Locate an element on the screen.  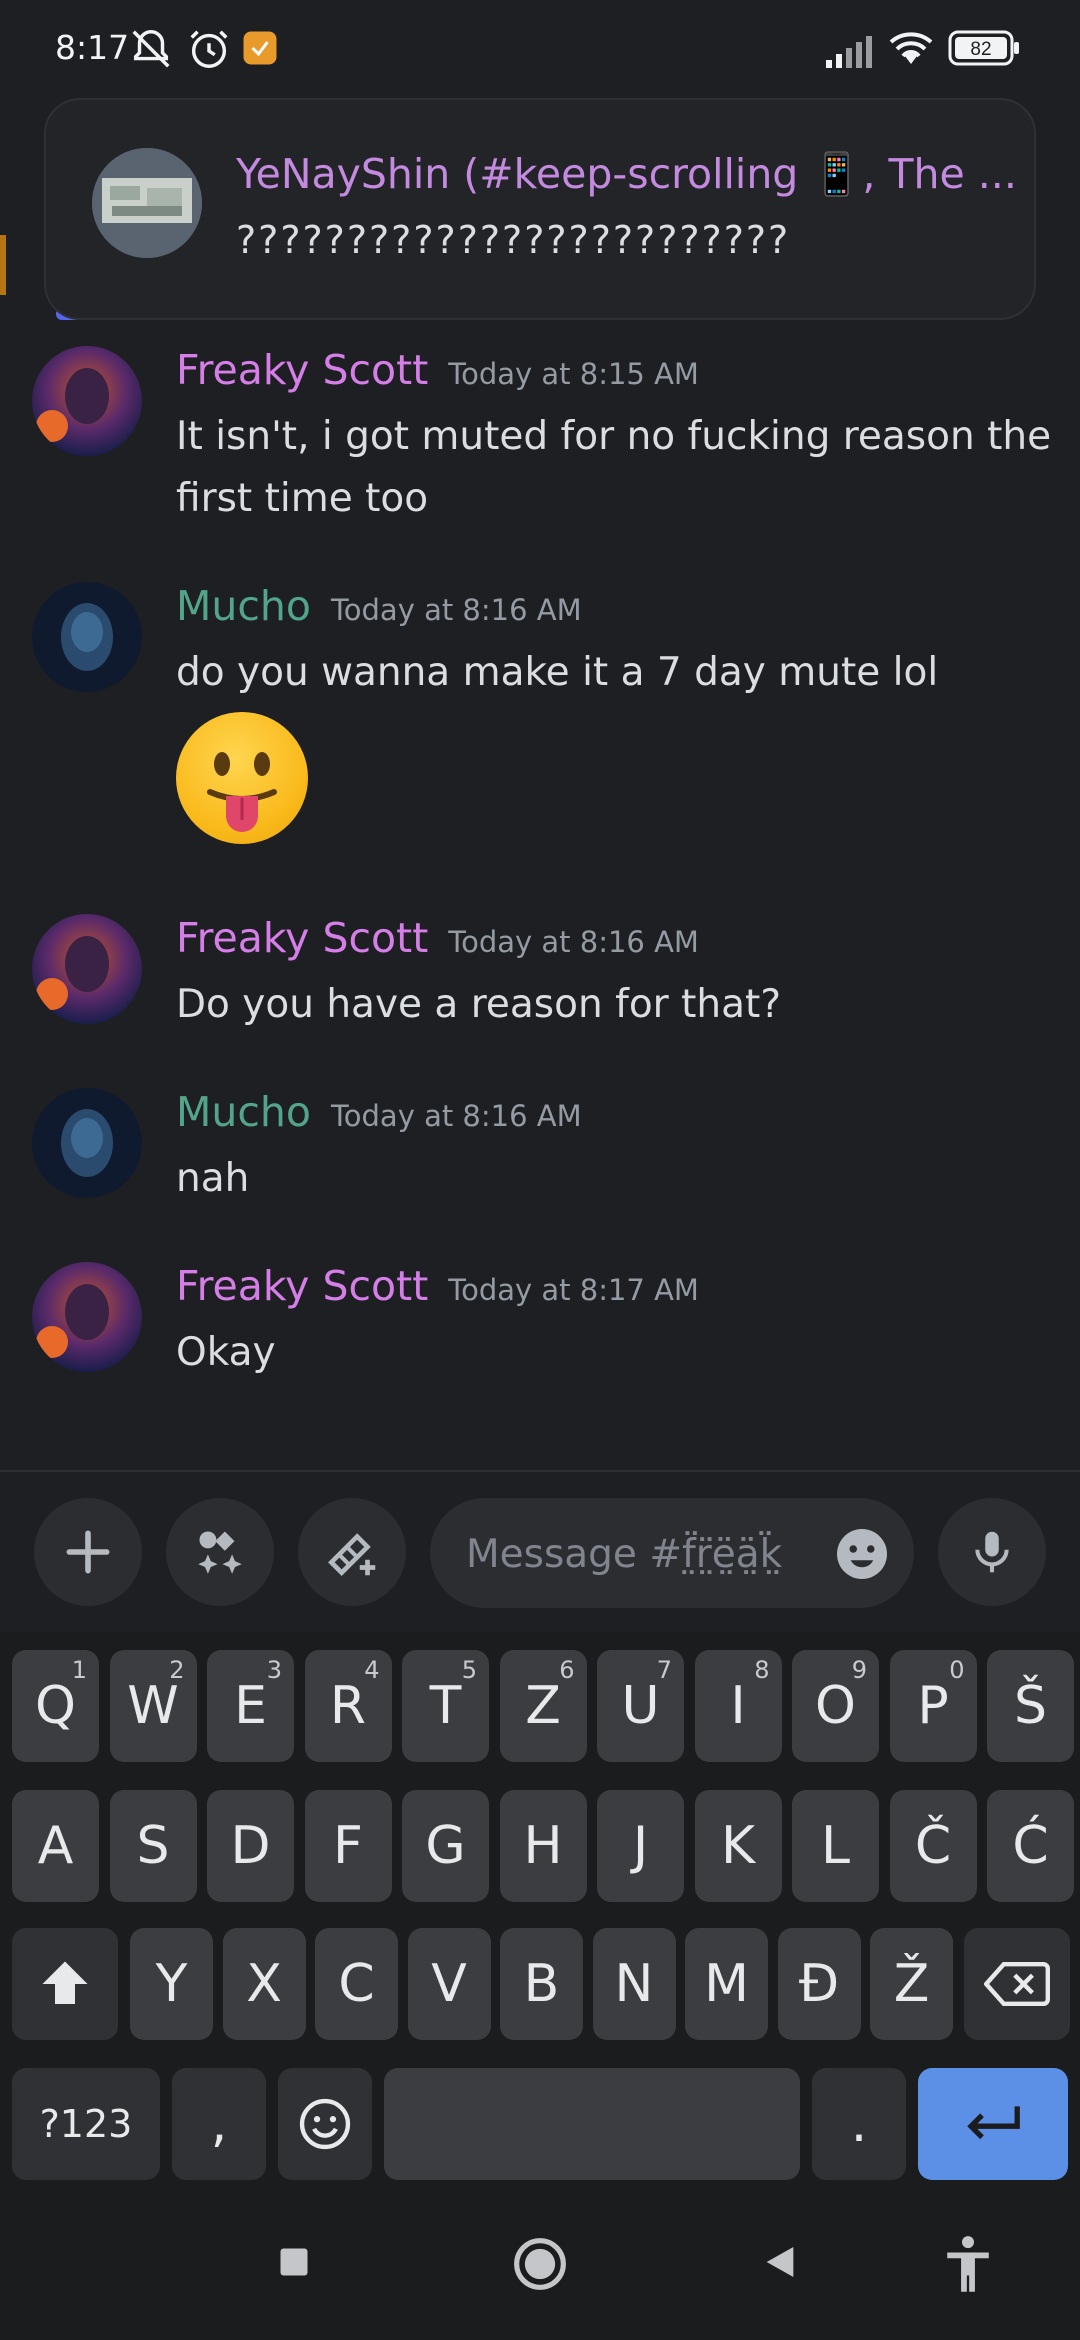
emoji-picker-icon is located at coordinates (862, 1556).